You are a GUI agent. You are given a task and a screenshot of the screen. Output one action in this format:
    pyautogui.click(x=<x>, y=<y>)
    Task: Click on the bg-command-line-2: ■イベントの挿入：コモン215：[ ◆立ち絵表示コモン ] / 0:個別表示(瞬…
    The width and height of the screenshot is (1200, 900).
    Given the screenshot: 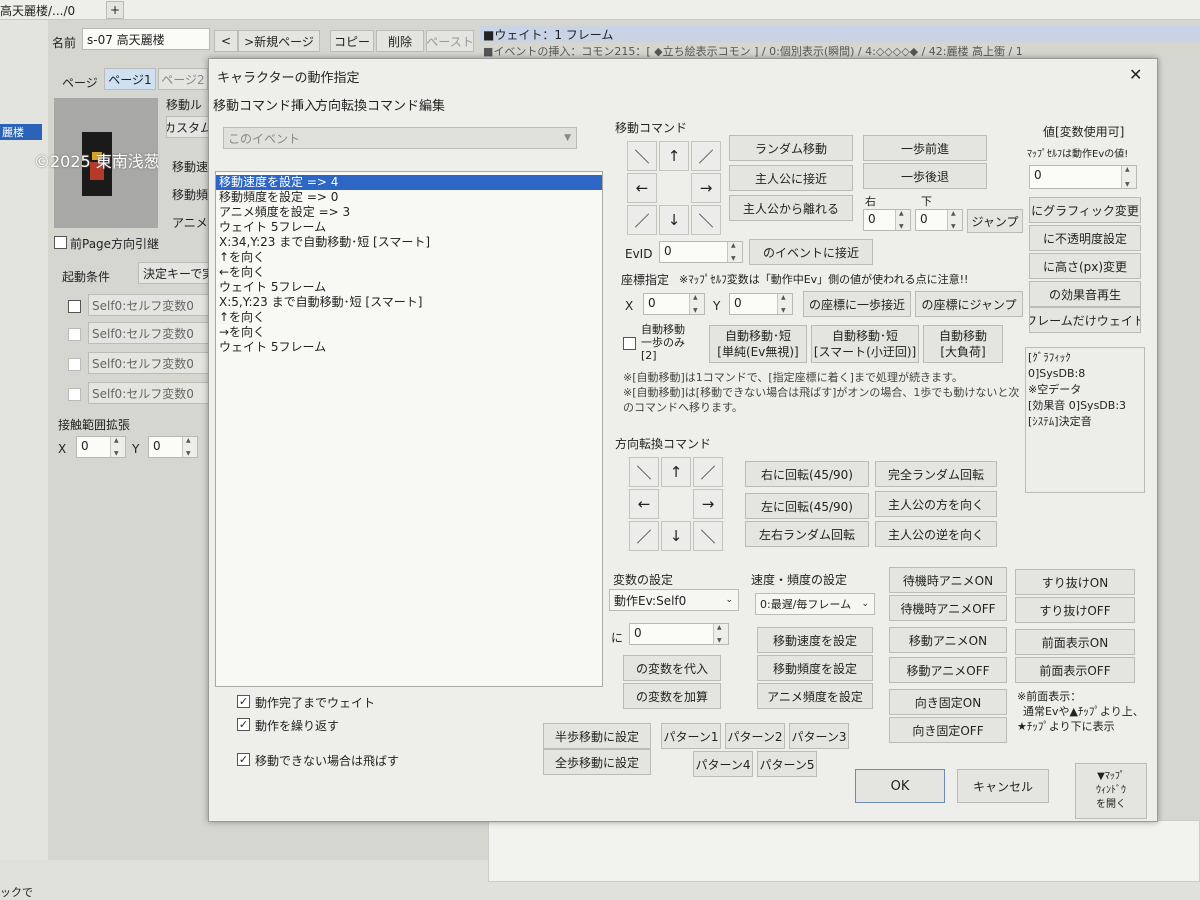 What is the action you would take?
    pyautogui.click(x=840, y=50)
    